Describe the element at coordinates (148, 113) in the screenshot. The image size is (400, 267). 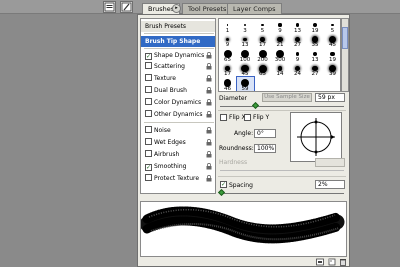
I see `other-dynamics-checkbox` at that location.